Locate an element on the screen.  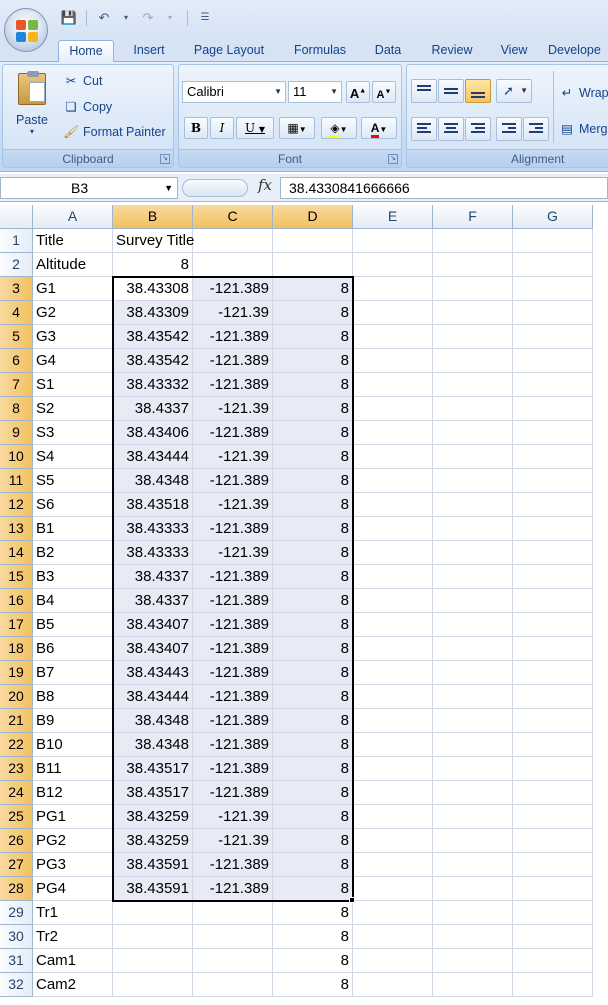
cell-b1: Survey Title is located at coordinates (153, 241).